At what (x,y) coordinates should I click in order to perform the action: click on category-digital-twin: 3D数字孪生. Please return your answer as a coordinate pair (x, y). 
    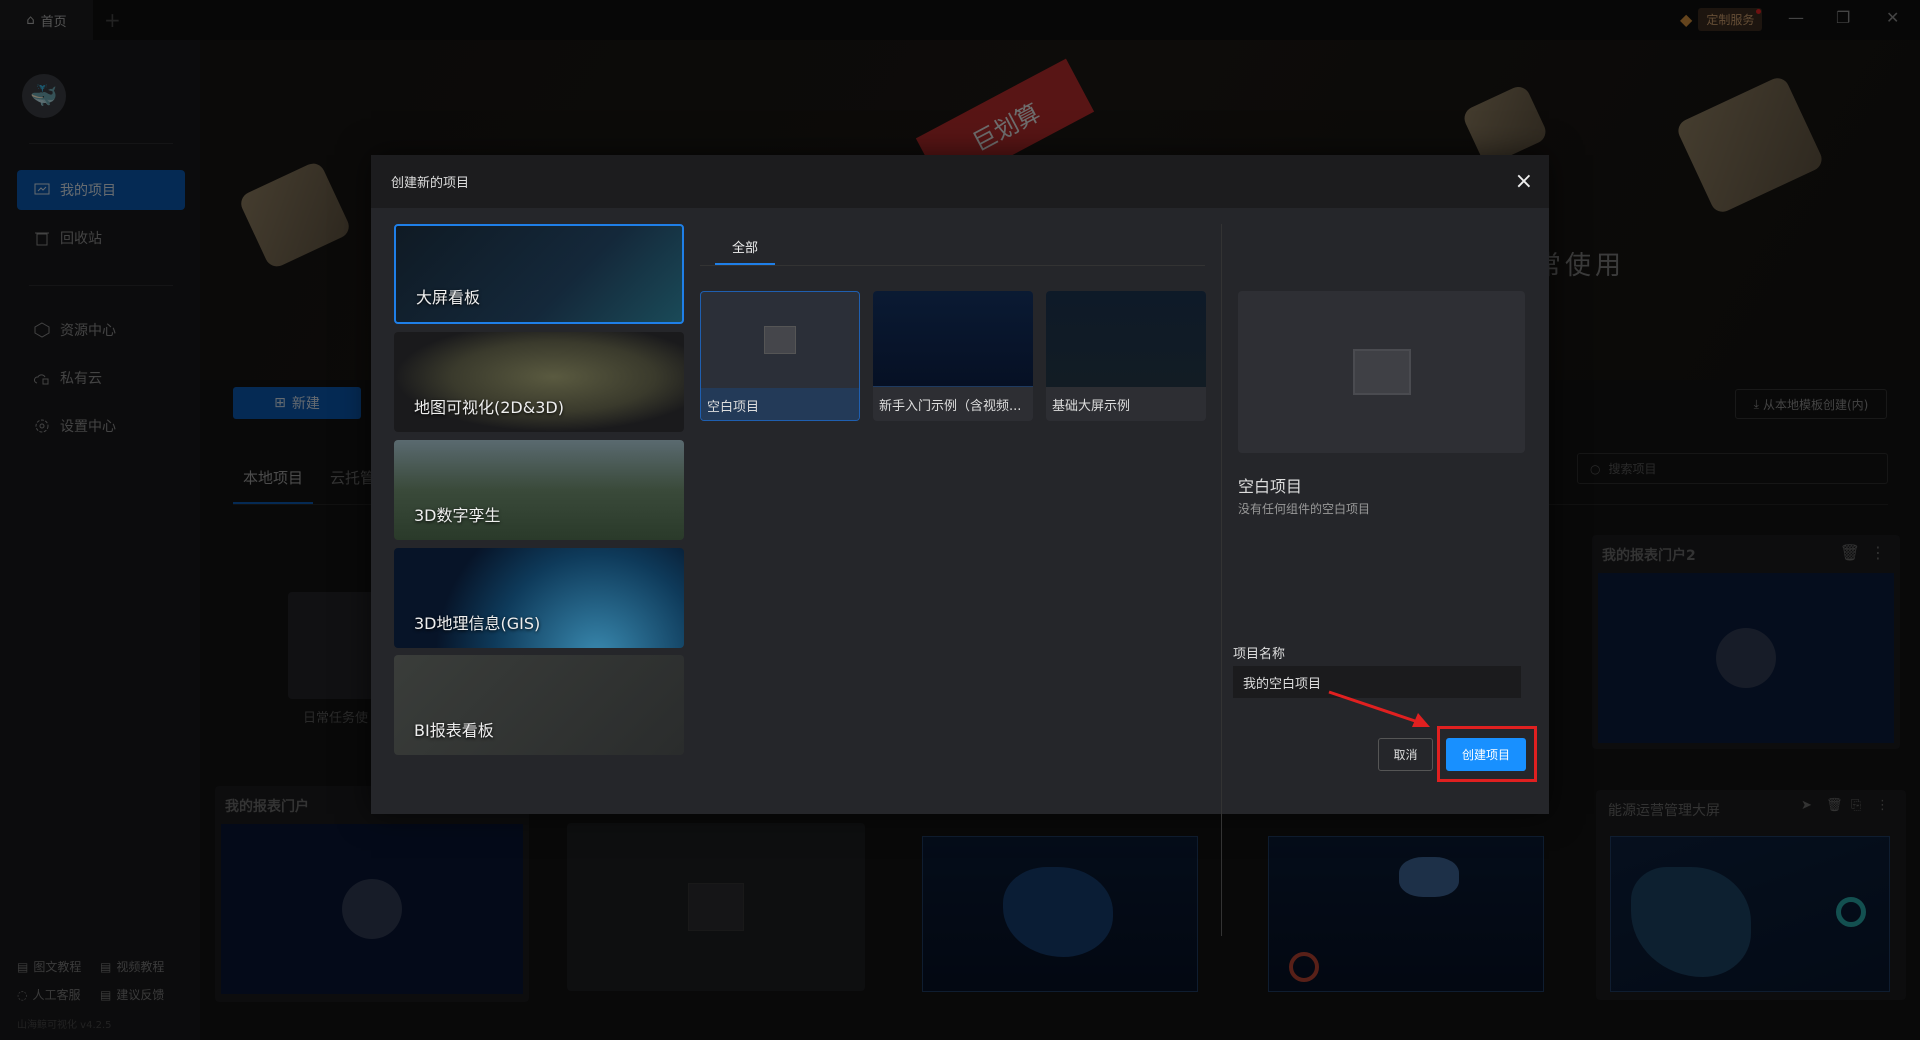
    Looking at the image, I should click on (539, 490).